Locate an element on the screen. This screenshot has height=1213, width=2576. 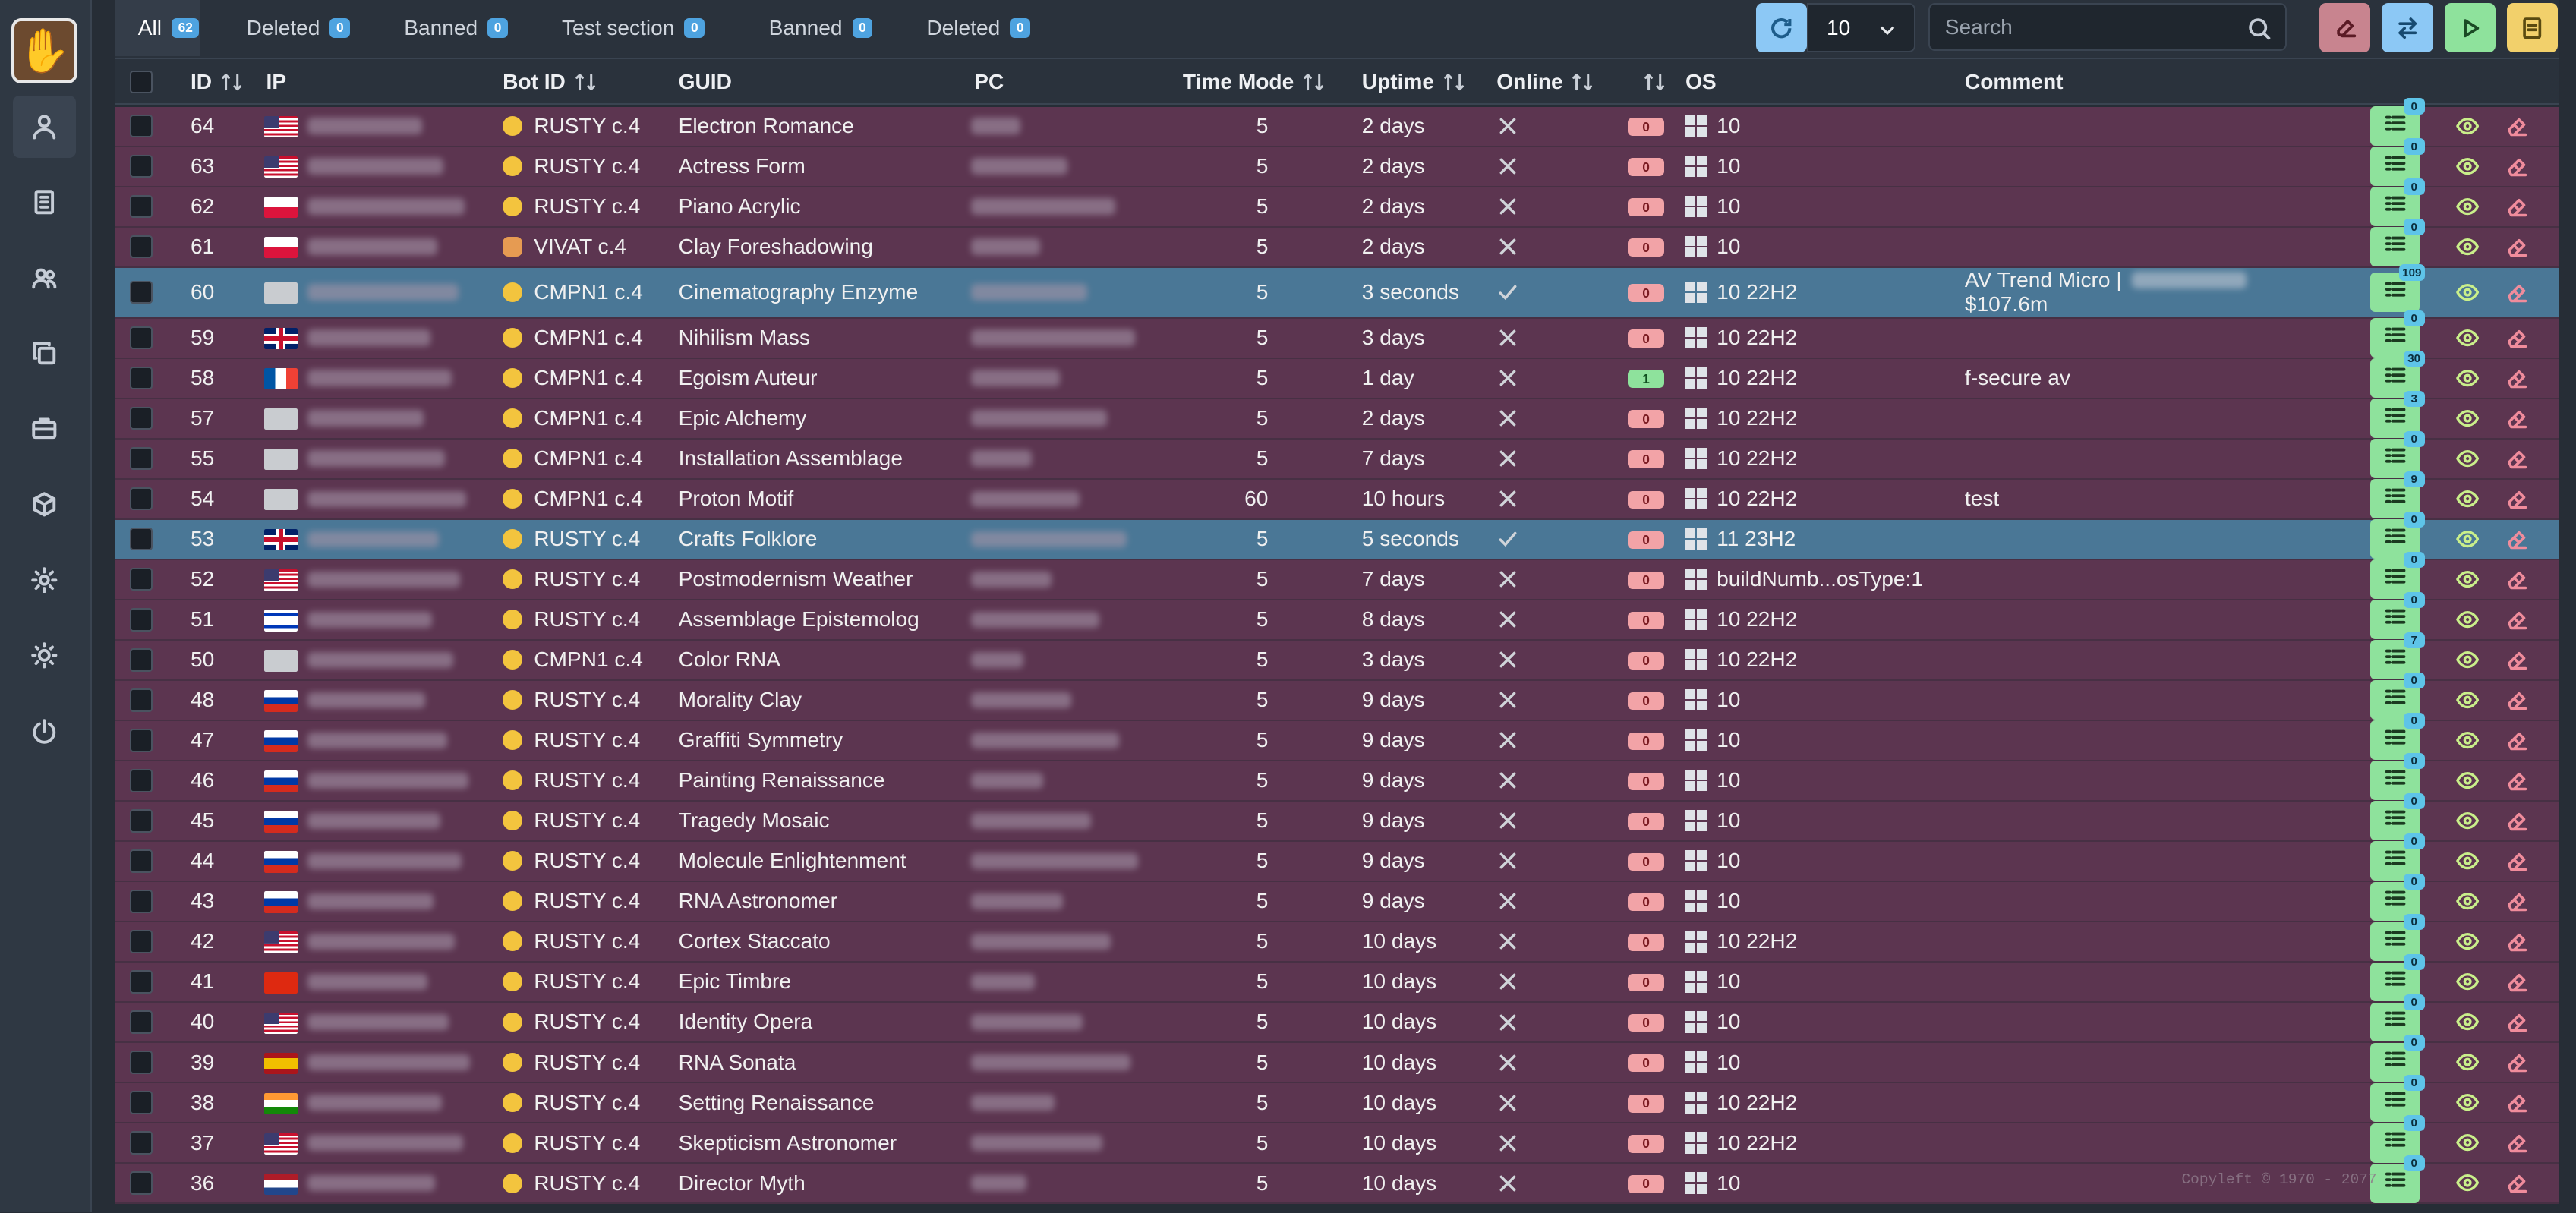
hand-logo-icon: ✋ is located at coordinates (44, 50).